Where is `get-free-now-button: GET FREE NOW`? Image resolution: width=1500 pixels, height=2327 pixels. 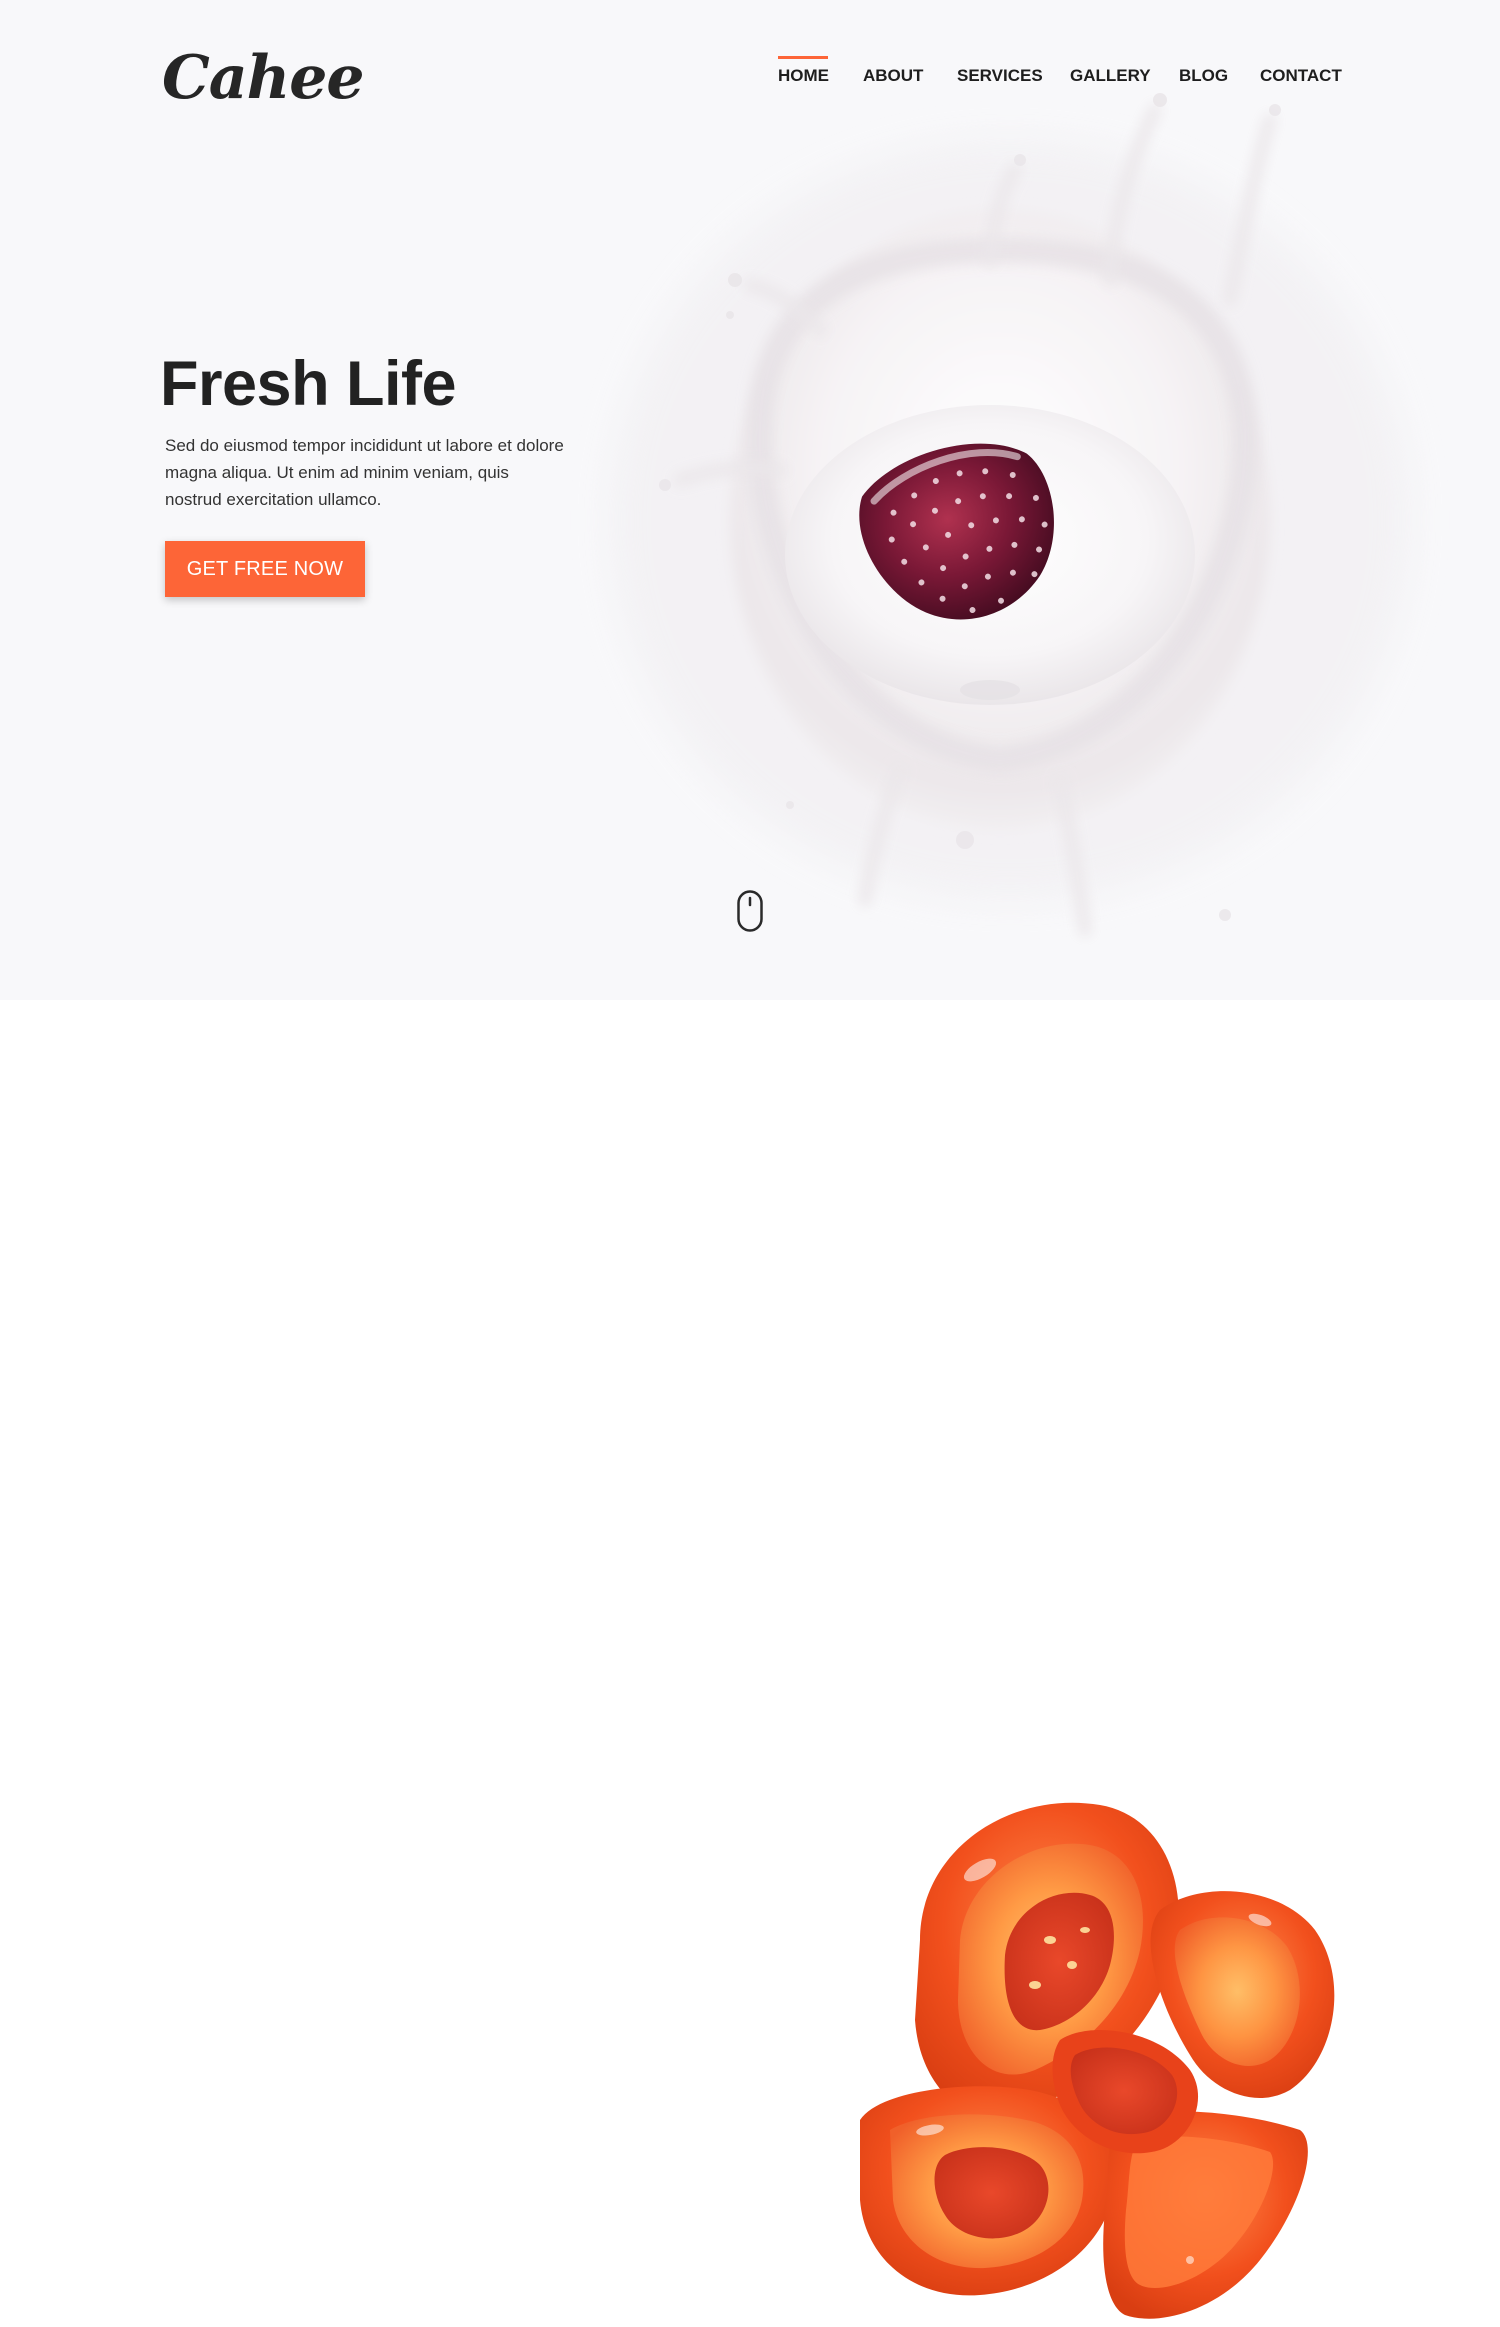
get-free-now-button: GET FREE NOW is located at coordinates (265, 569).